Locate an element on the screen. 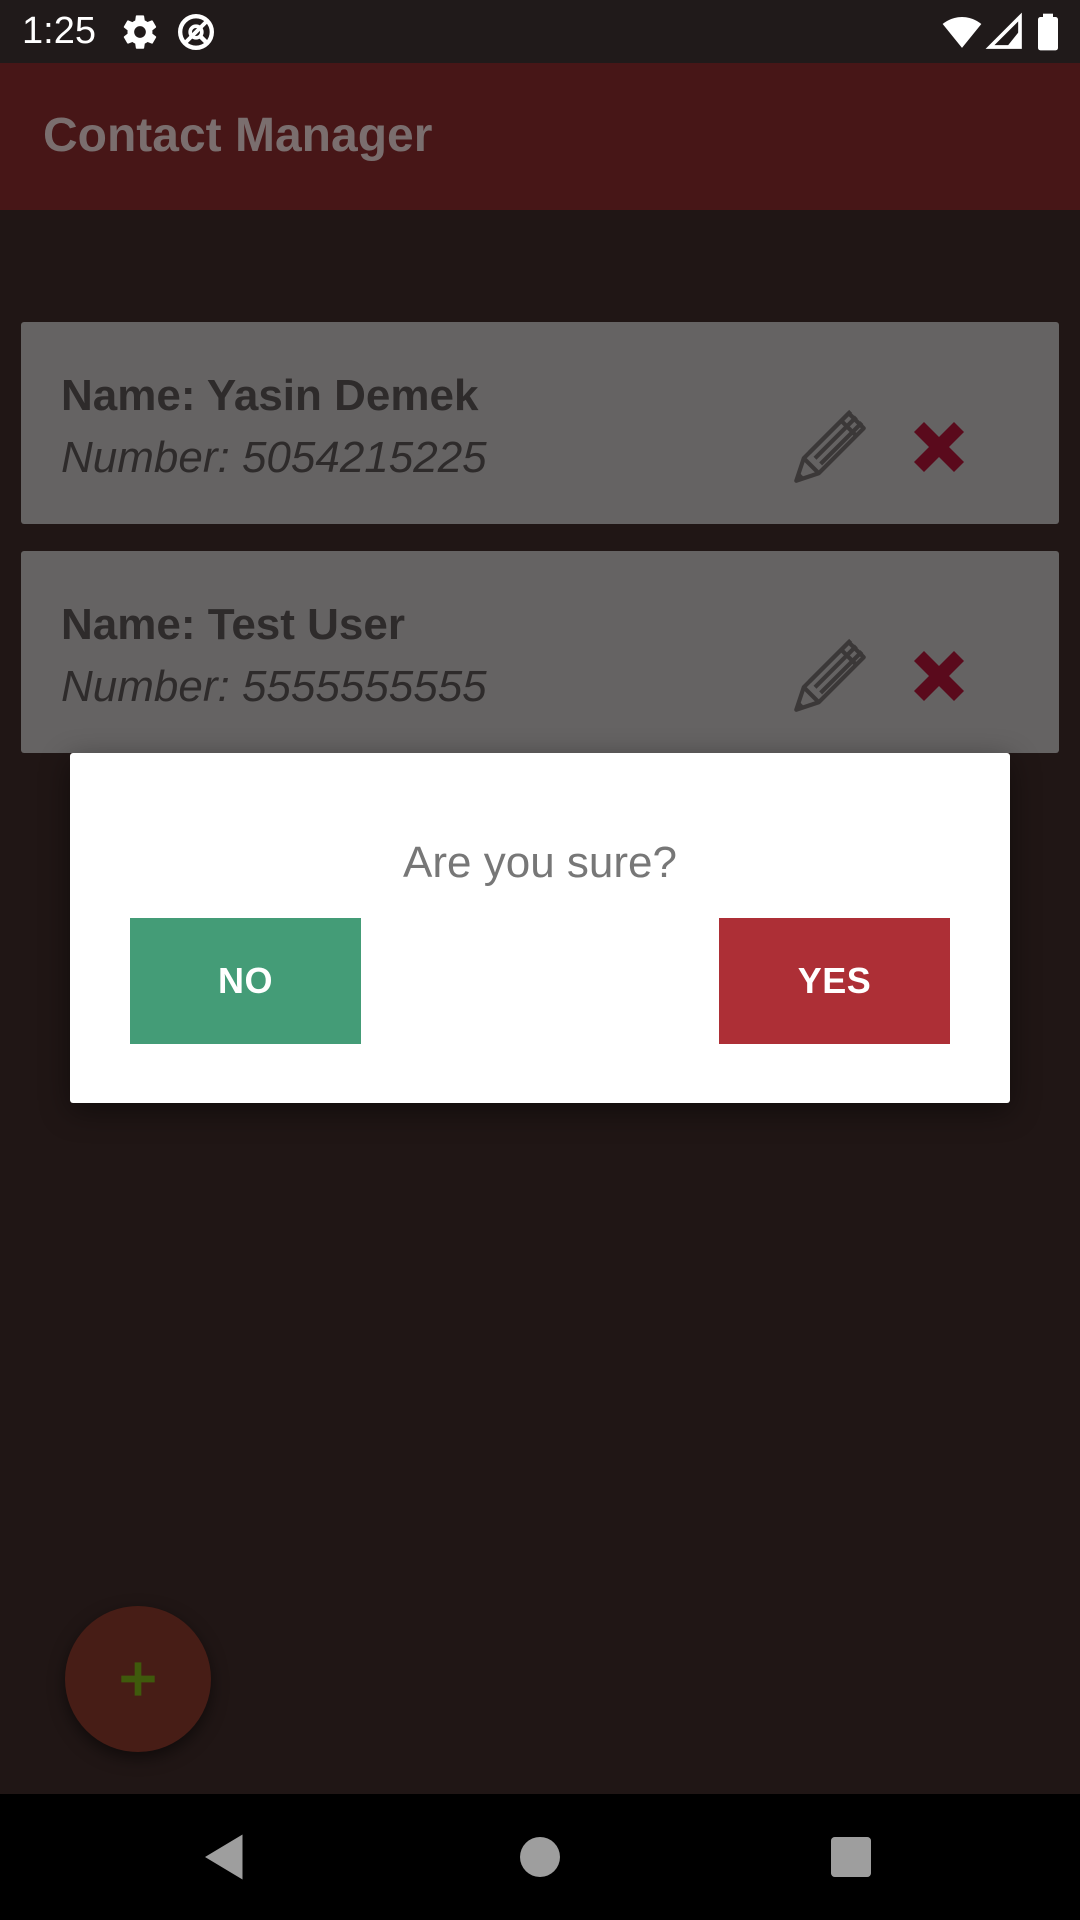 The height and width of the screenshot is (1920, 1080). contact-card: Name: Test User Number: 5555555555 is located at coordinates (540, 652).